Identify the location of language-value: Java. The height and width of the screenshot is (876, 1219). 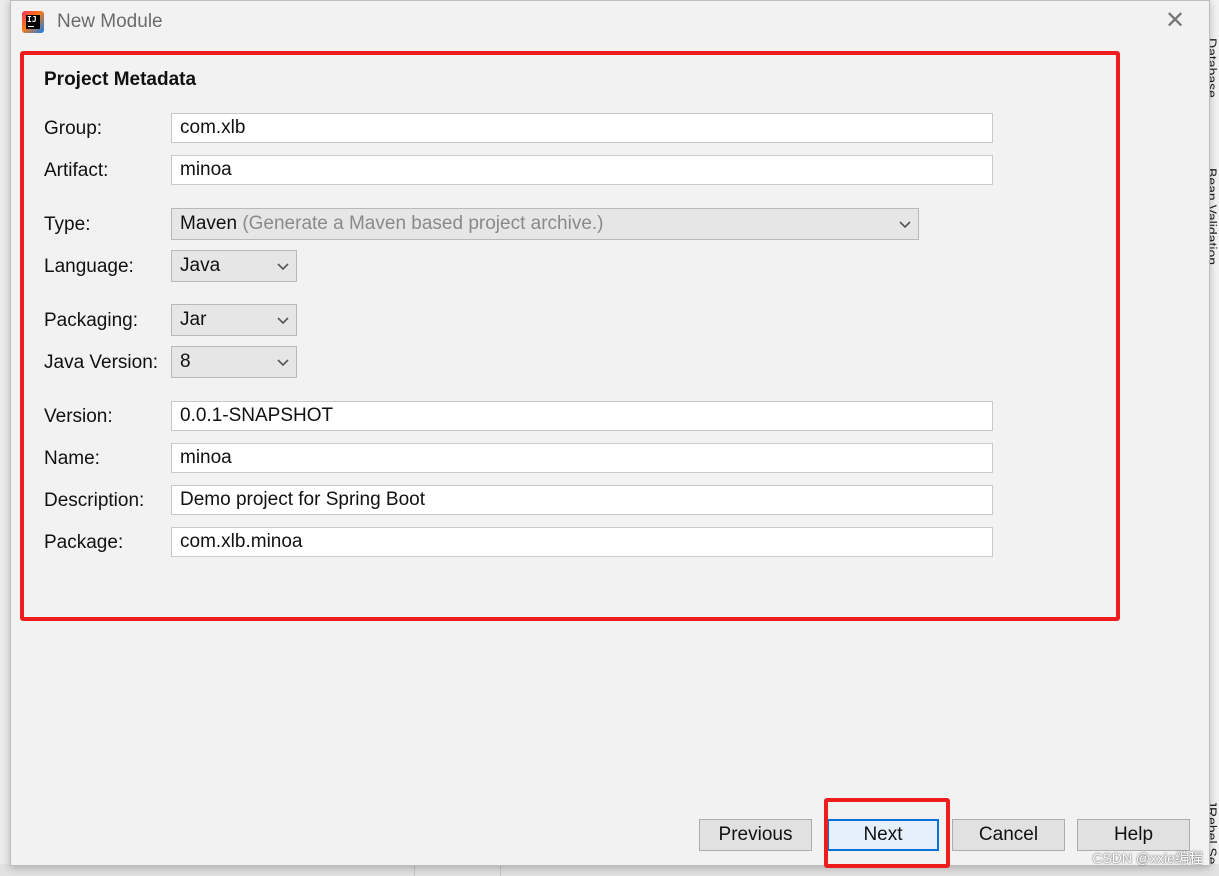
(200, 265).